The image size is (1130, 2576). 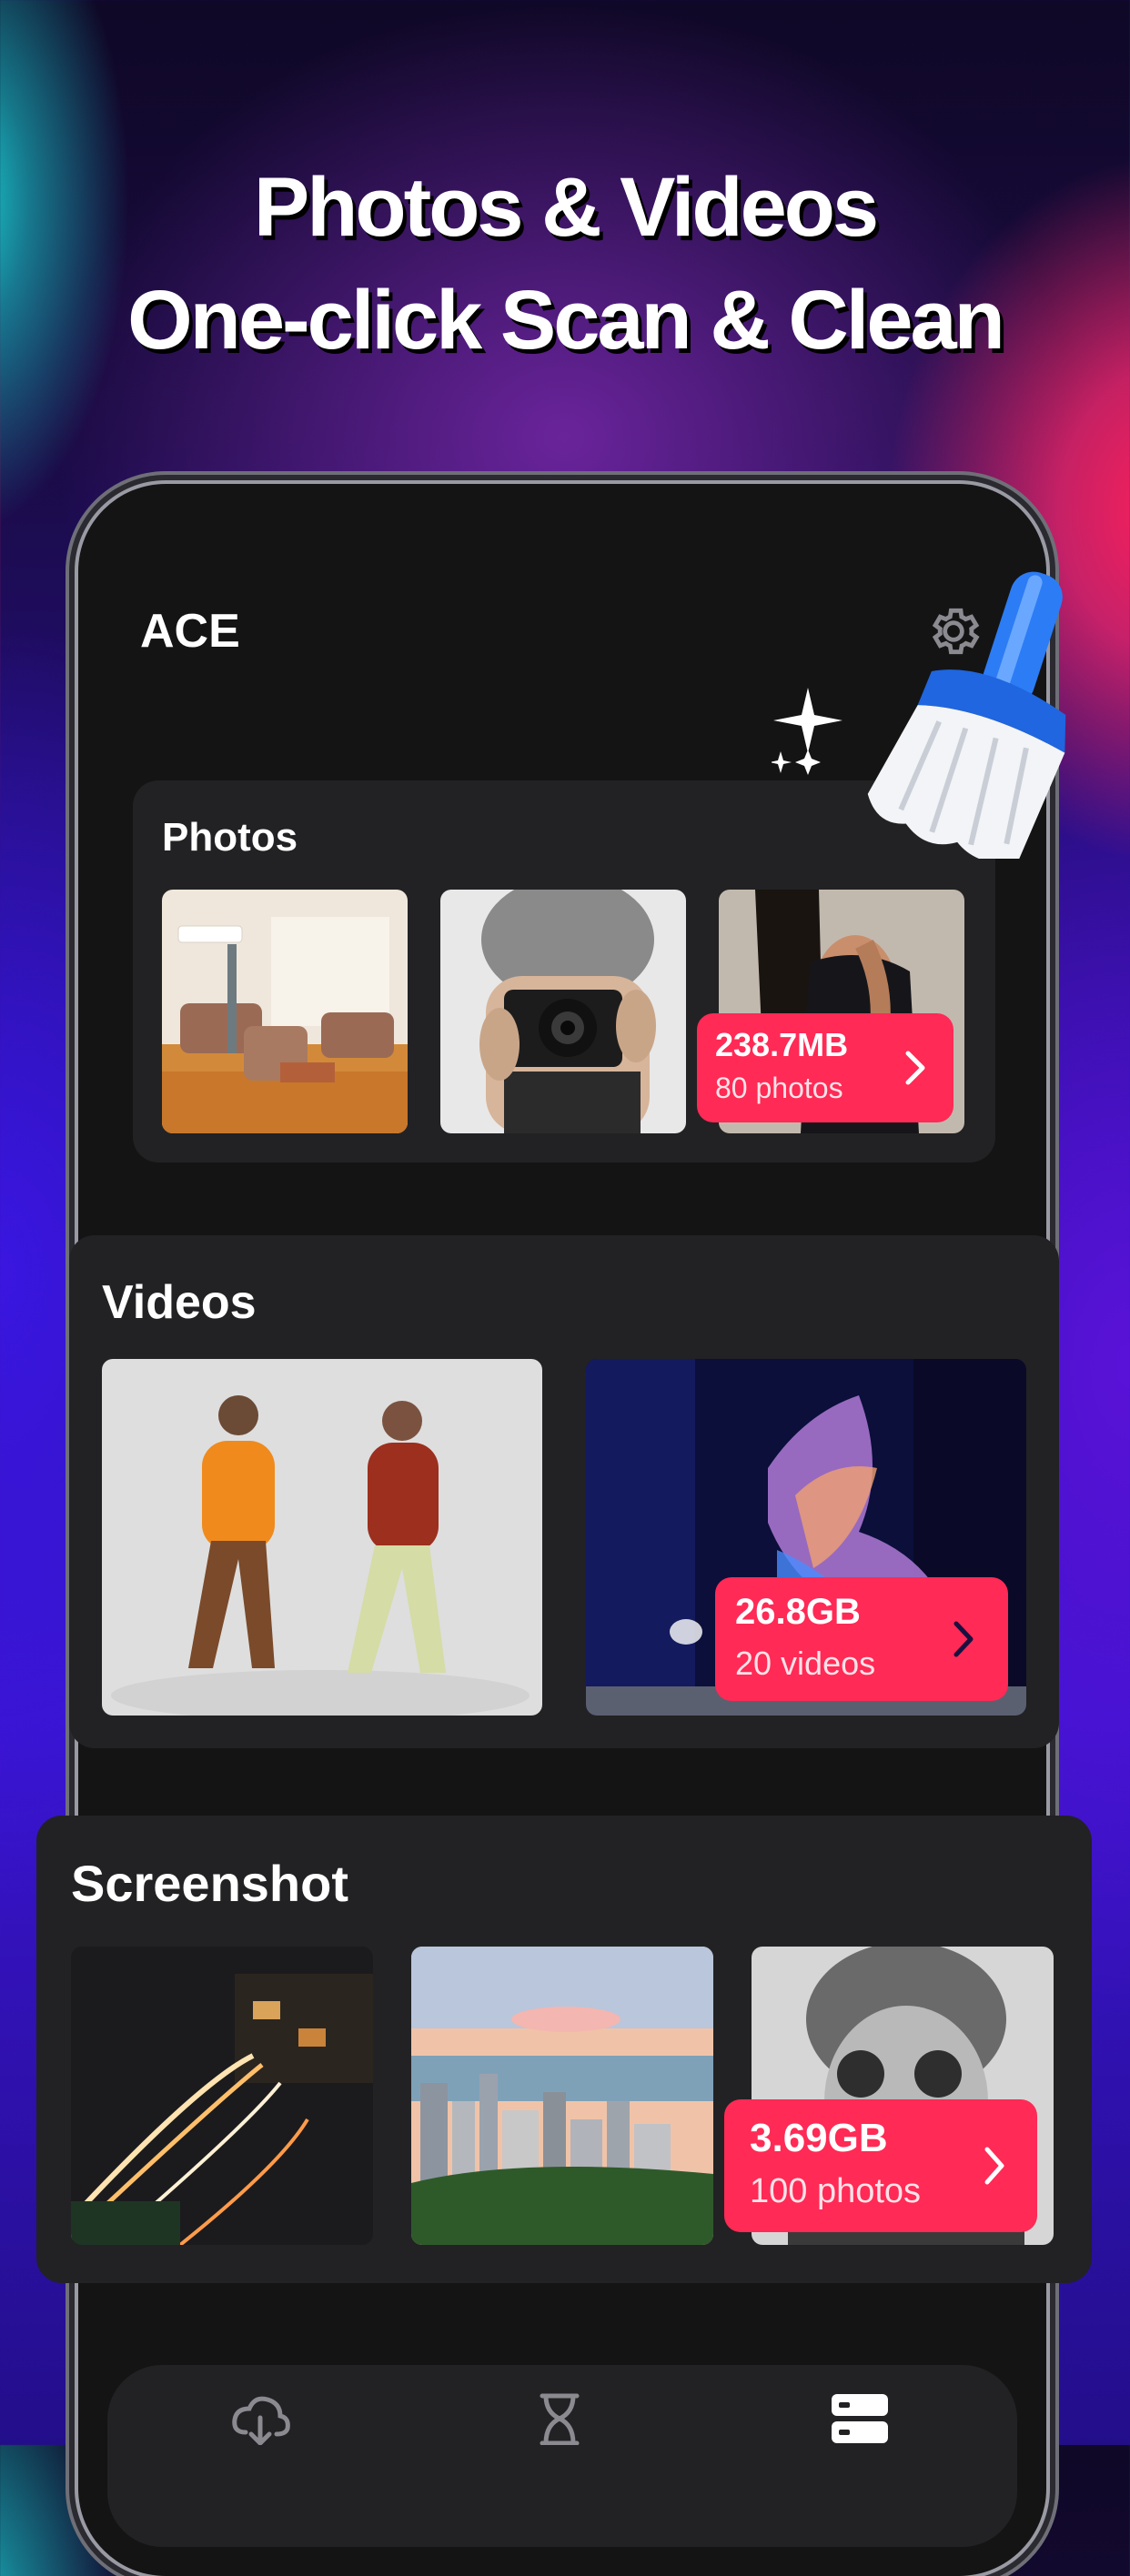 What do you see at coordinates (881, 2165) in the screenshot?
I see `screenshots-summary-pill: 3.69GB 100 photos` at bounding box center [881, 2165].